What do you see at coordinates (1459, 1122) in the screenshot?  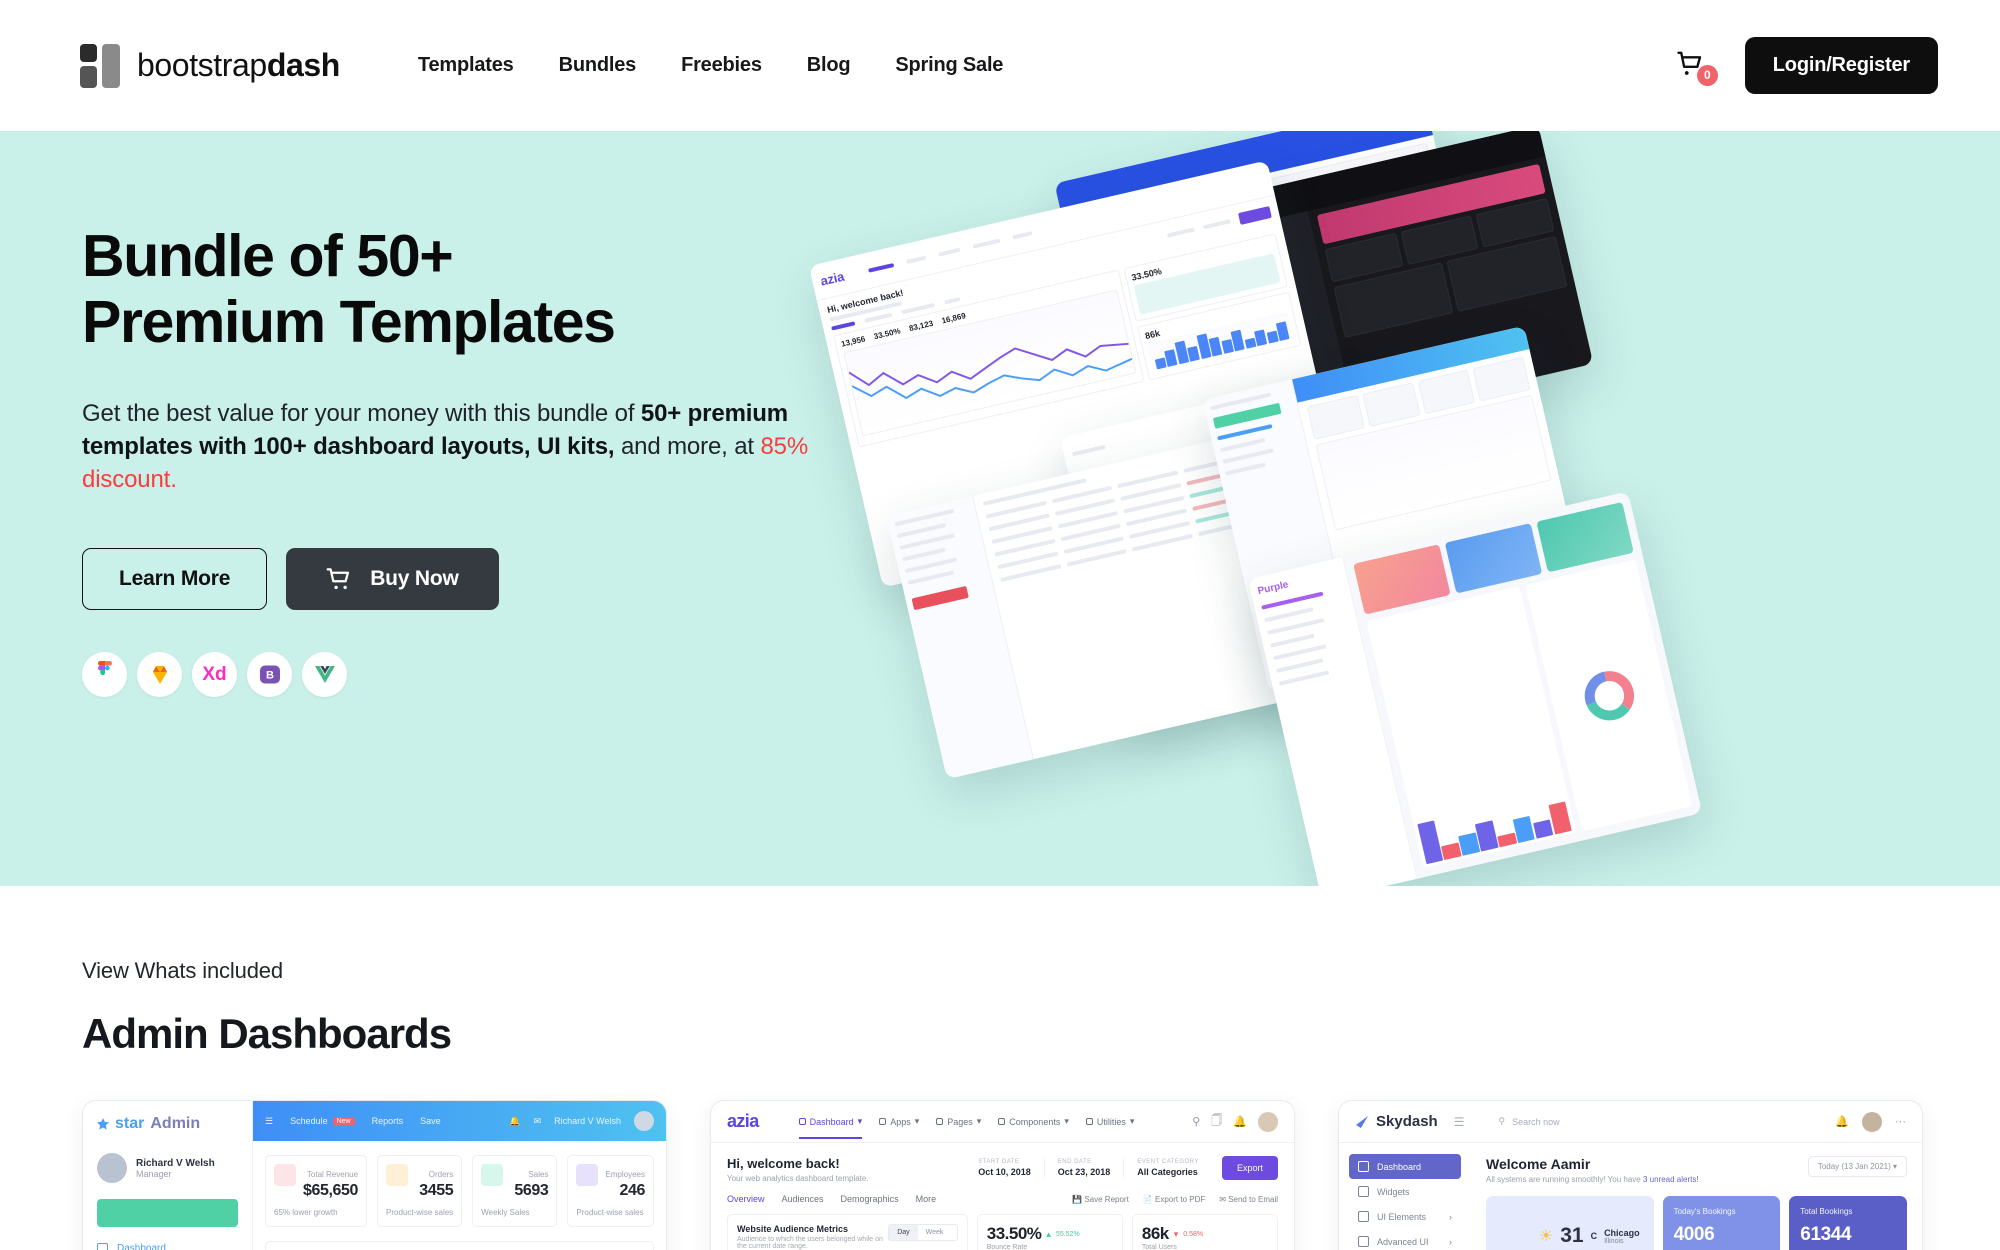 I see `hamburger-icon: ☰` at bounding box center [1459, 1122].